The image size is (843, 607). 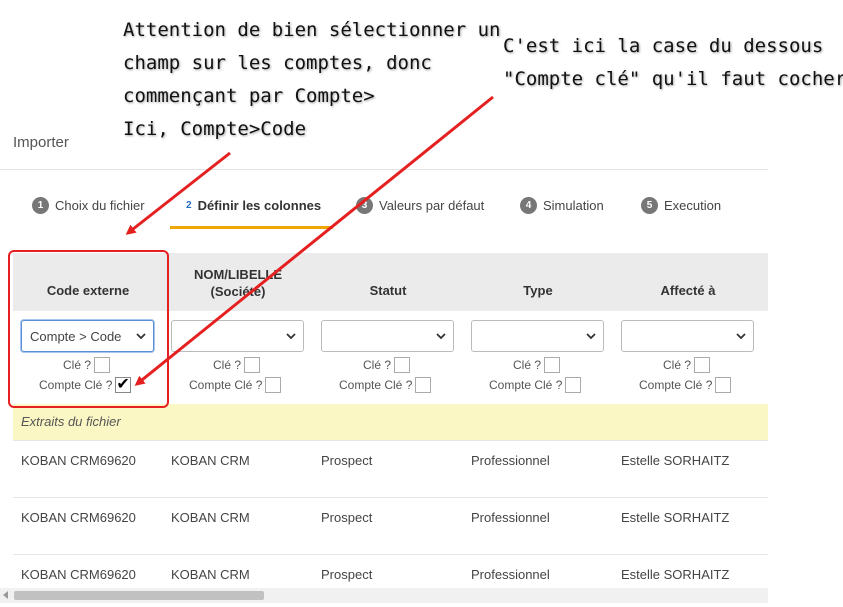 What do you see at coordinates (312, 30) in the screenshot?
I see `annotation-line: Attention de bien sélectionner un` at bounding box center [312, 30].